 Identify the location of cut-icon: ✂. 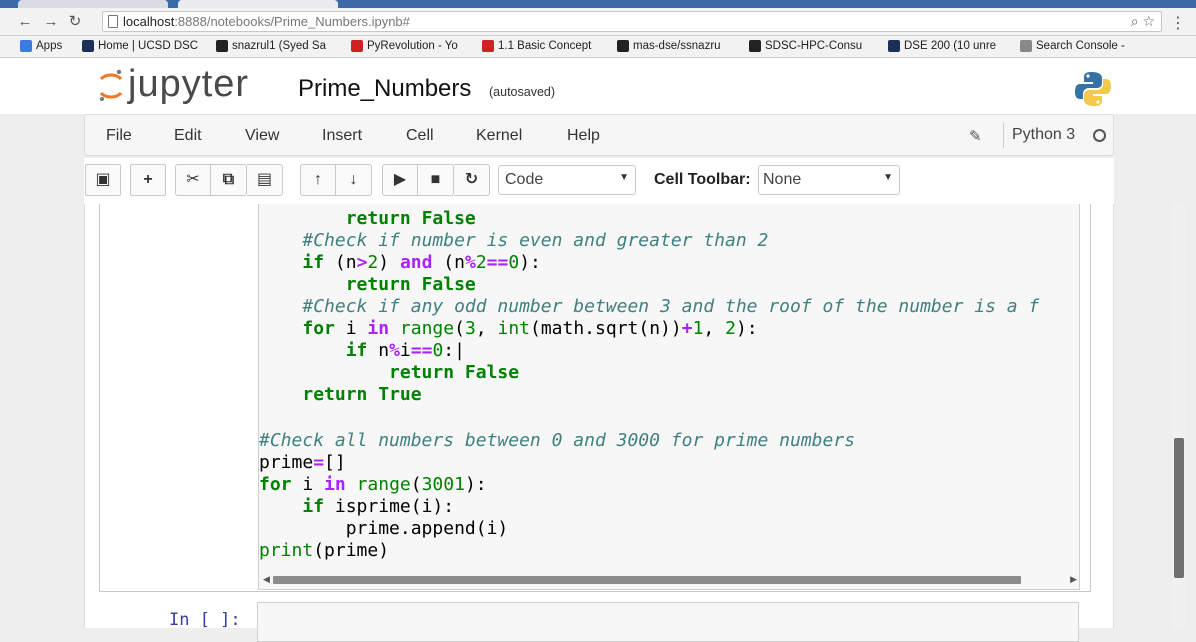
(193, 180).